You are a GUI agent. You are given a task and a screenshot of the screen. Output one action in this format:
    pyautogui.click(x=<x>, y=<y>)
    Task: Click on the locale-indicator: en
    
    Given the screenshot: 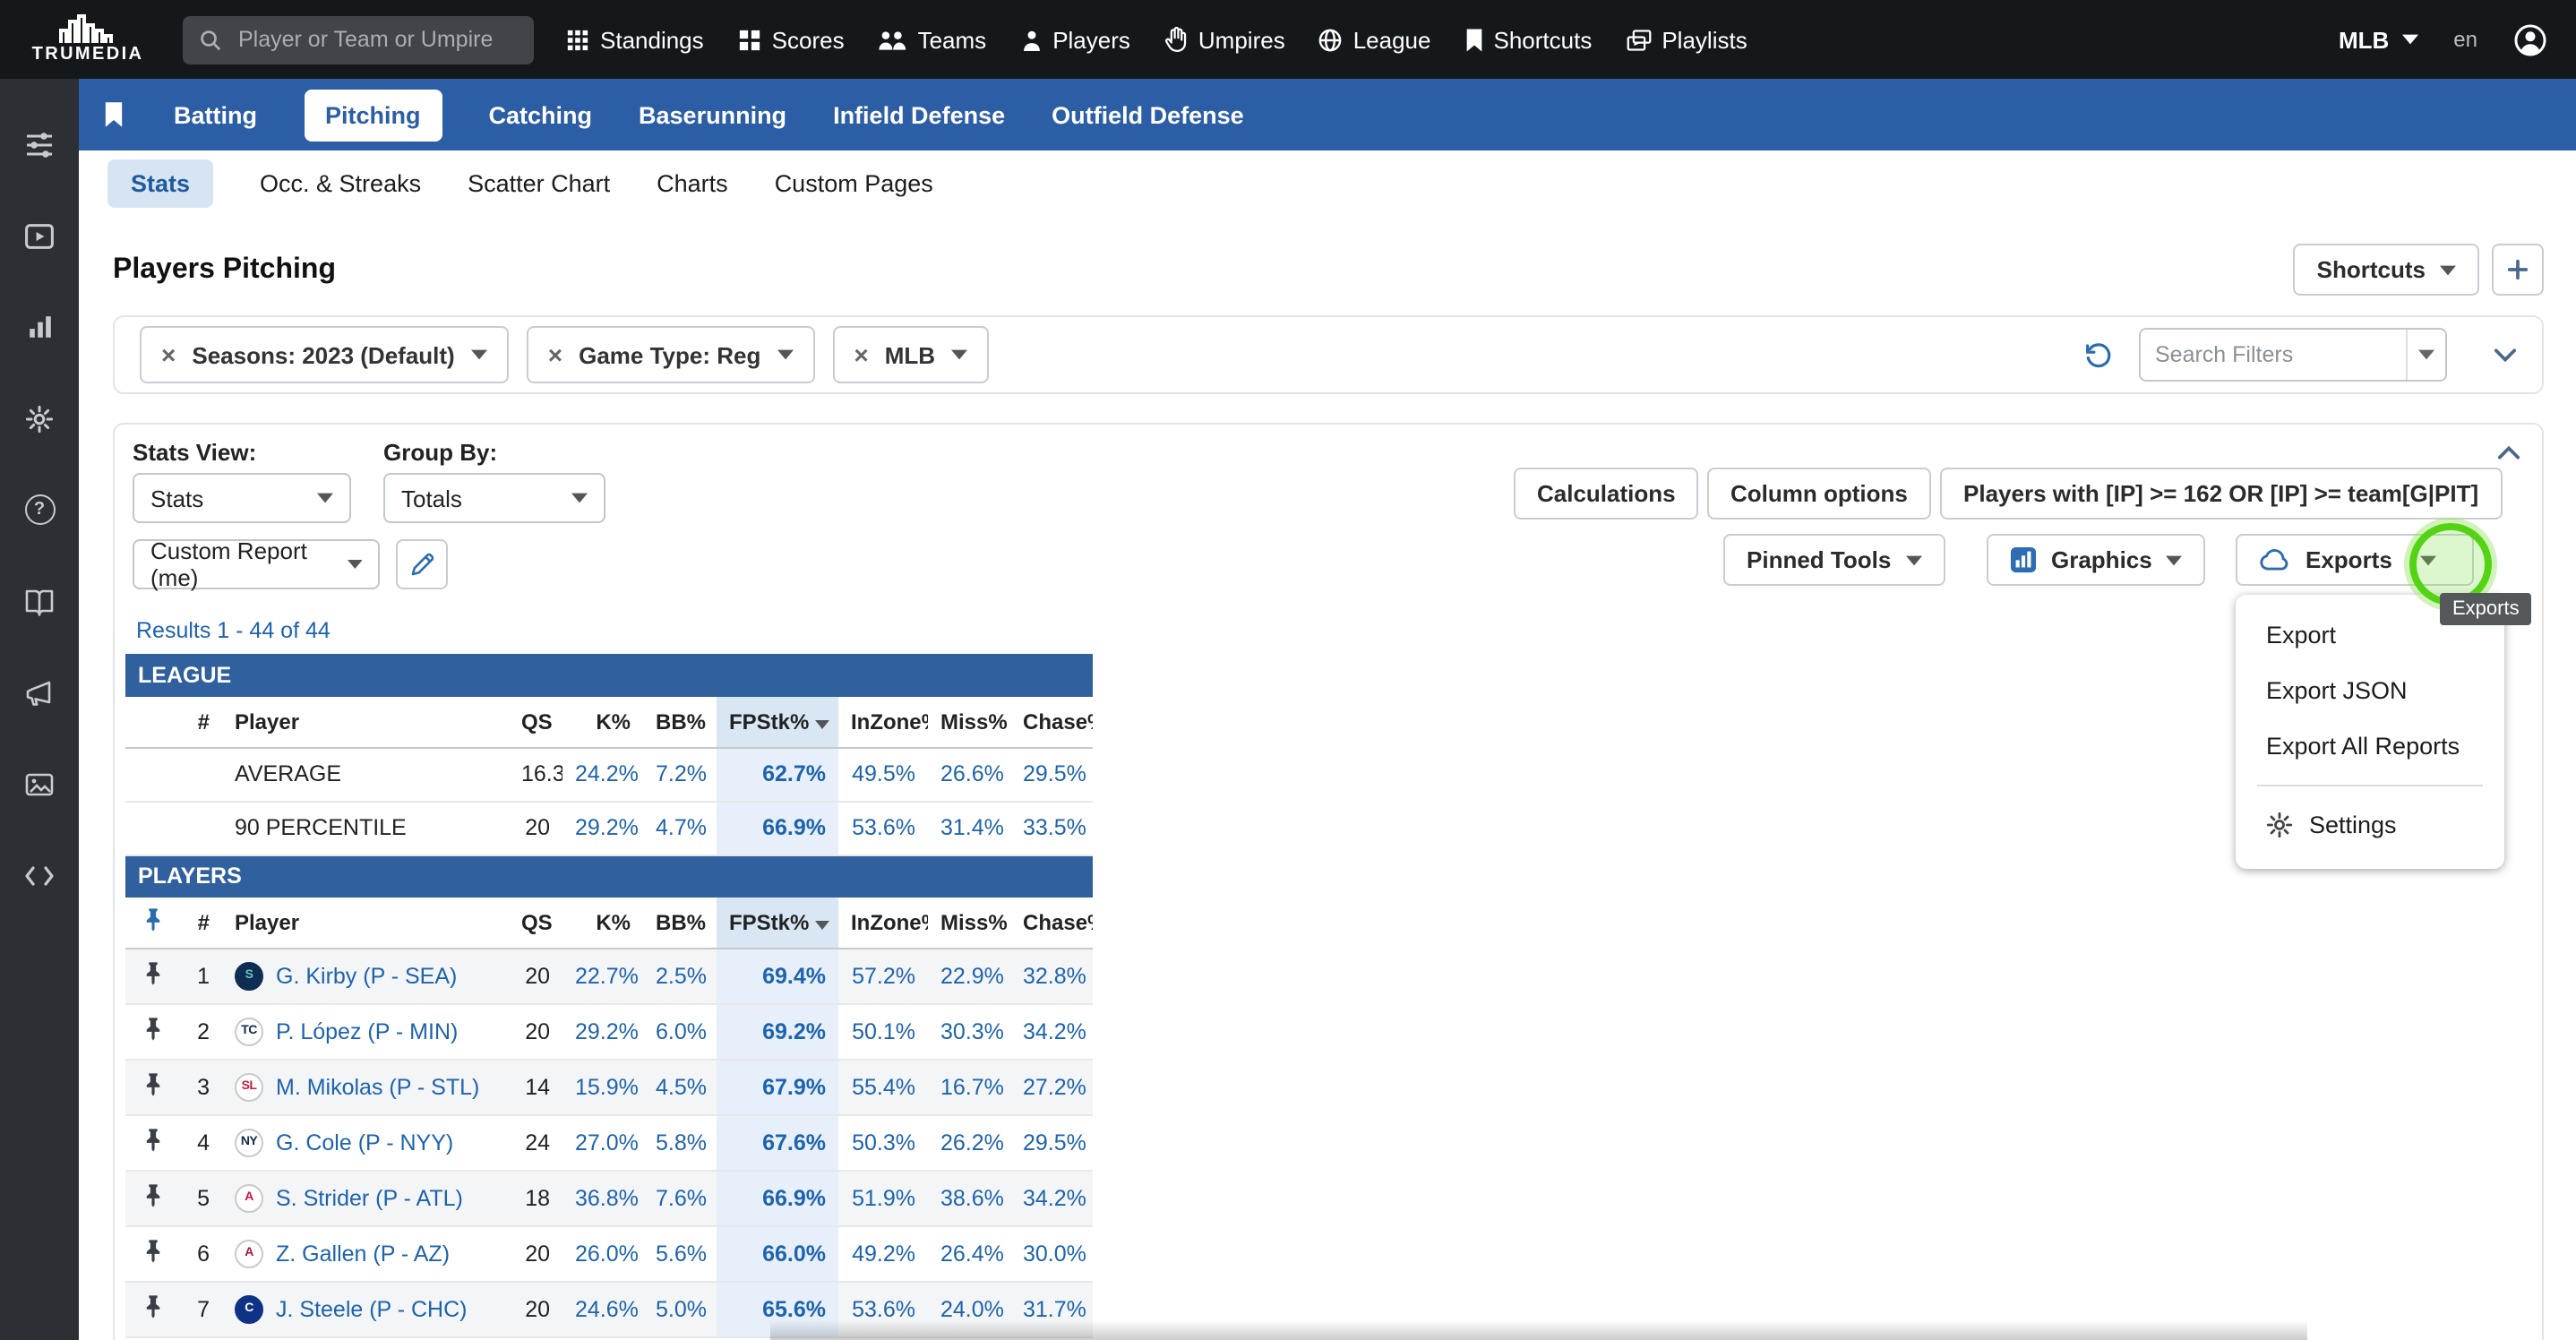 What is the action you would take?
    pyautogui.click(x=2465, y=39)
    